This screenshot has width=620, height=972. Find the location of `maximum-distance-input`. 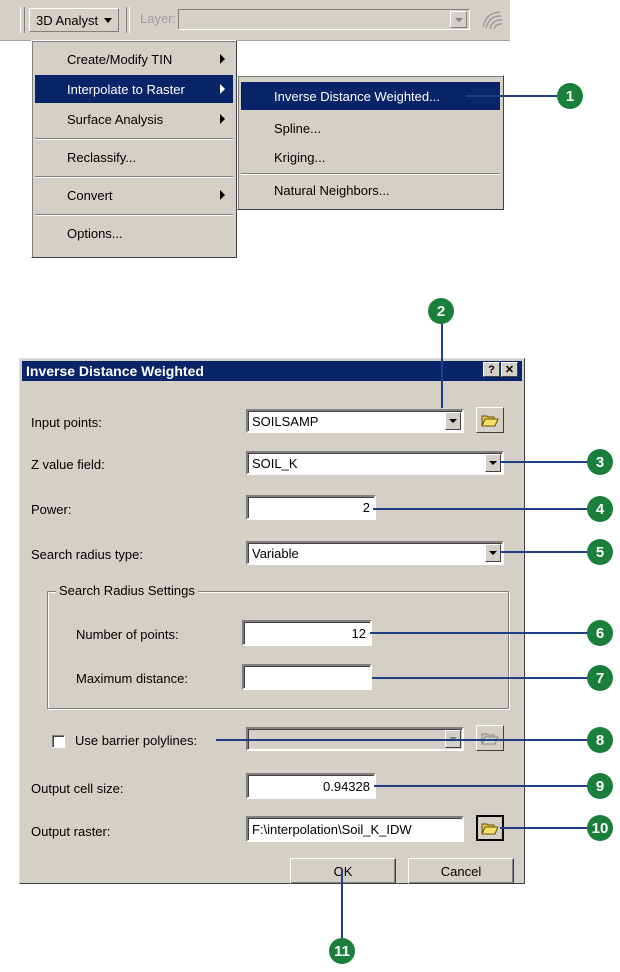

maximum-distance-input is located at coordinates (307, 677).